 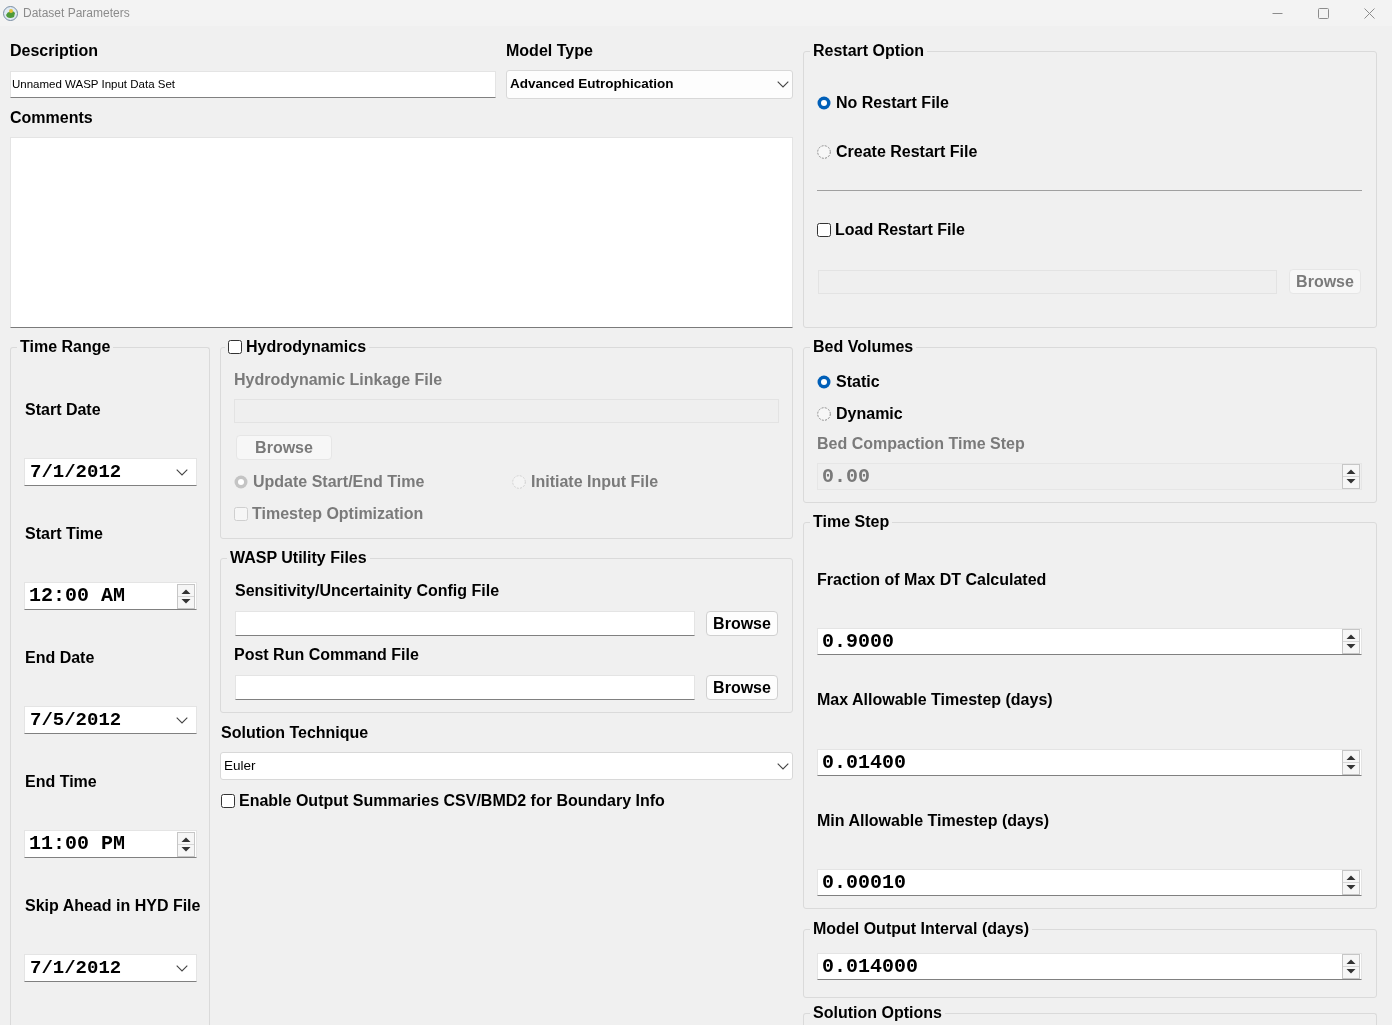 I want to click on time-spinner: 11:00 PM, so click(x=110, y=844).